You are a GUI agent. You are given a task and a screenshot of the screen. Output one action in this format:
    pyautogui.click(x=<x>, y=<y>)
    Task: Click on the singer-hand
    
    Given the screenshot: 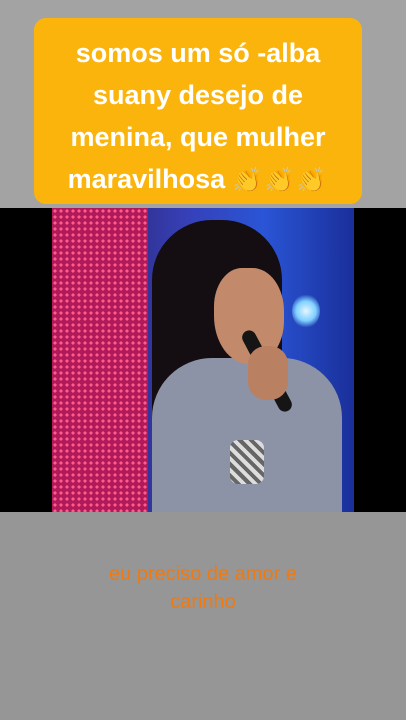 What is the action you would take?
    pyautogui.click(x=268, y=373)
    